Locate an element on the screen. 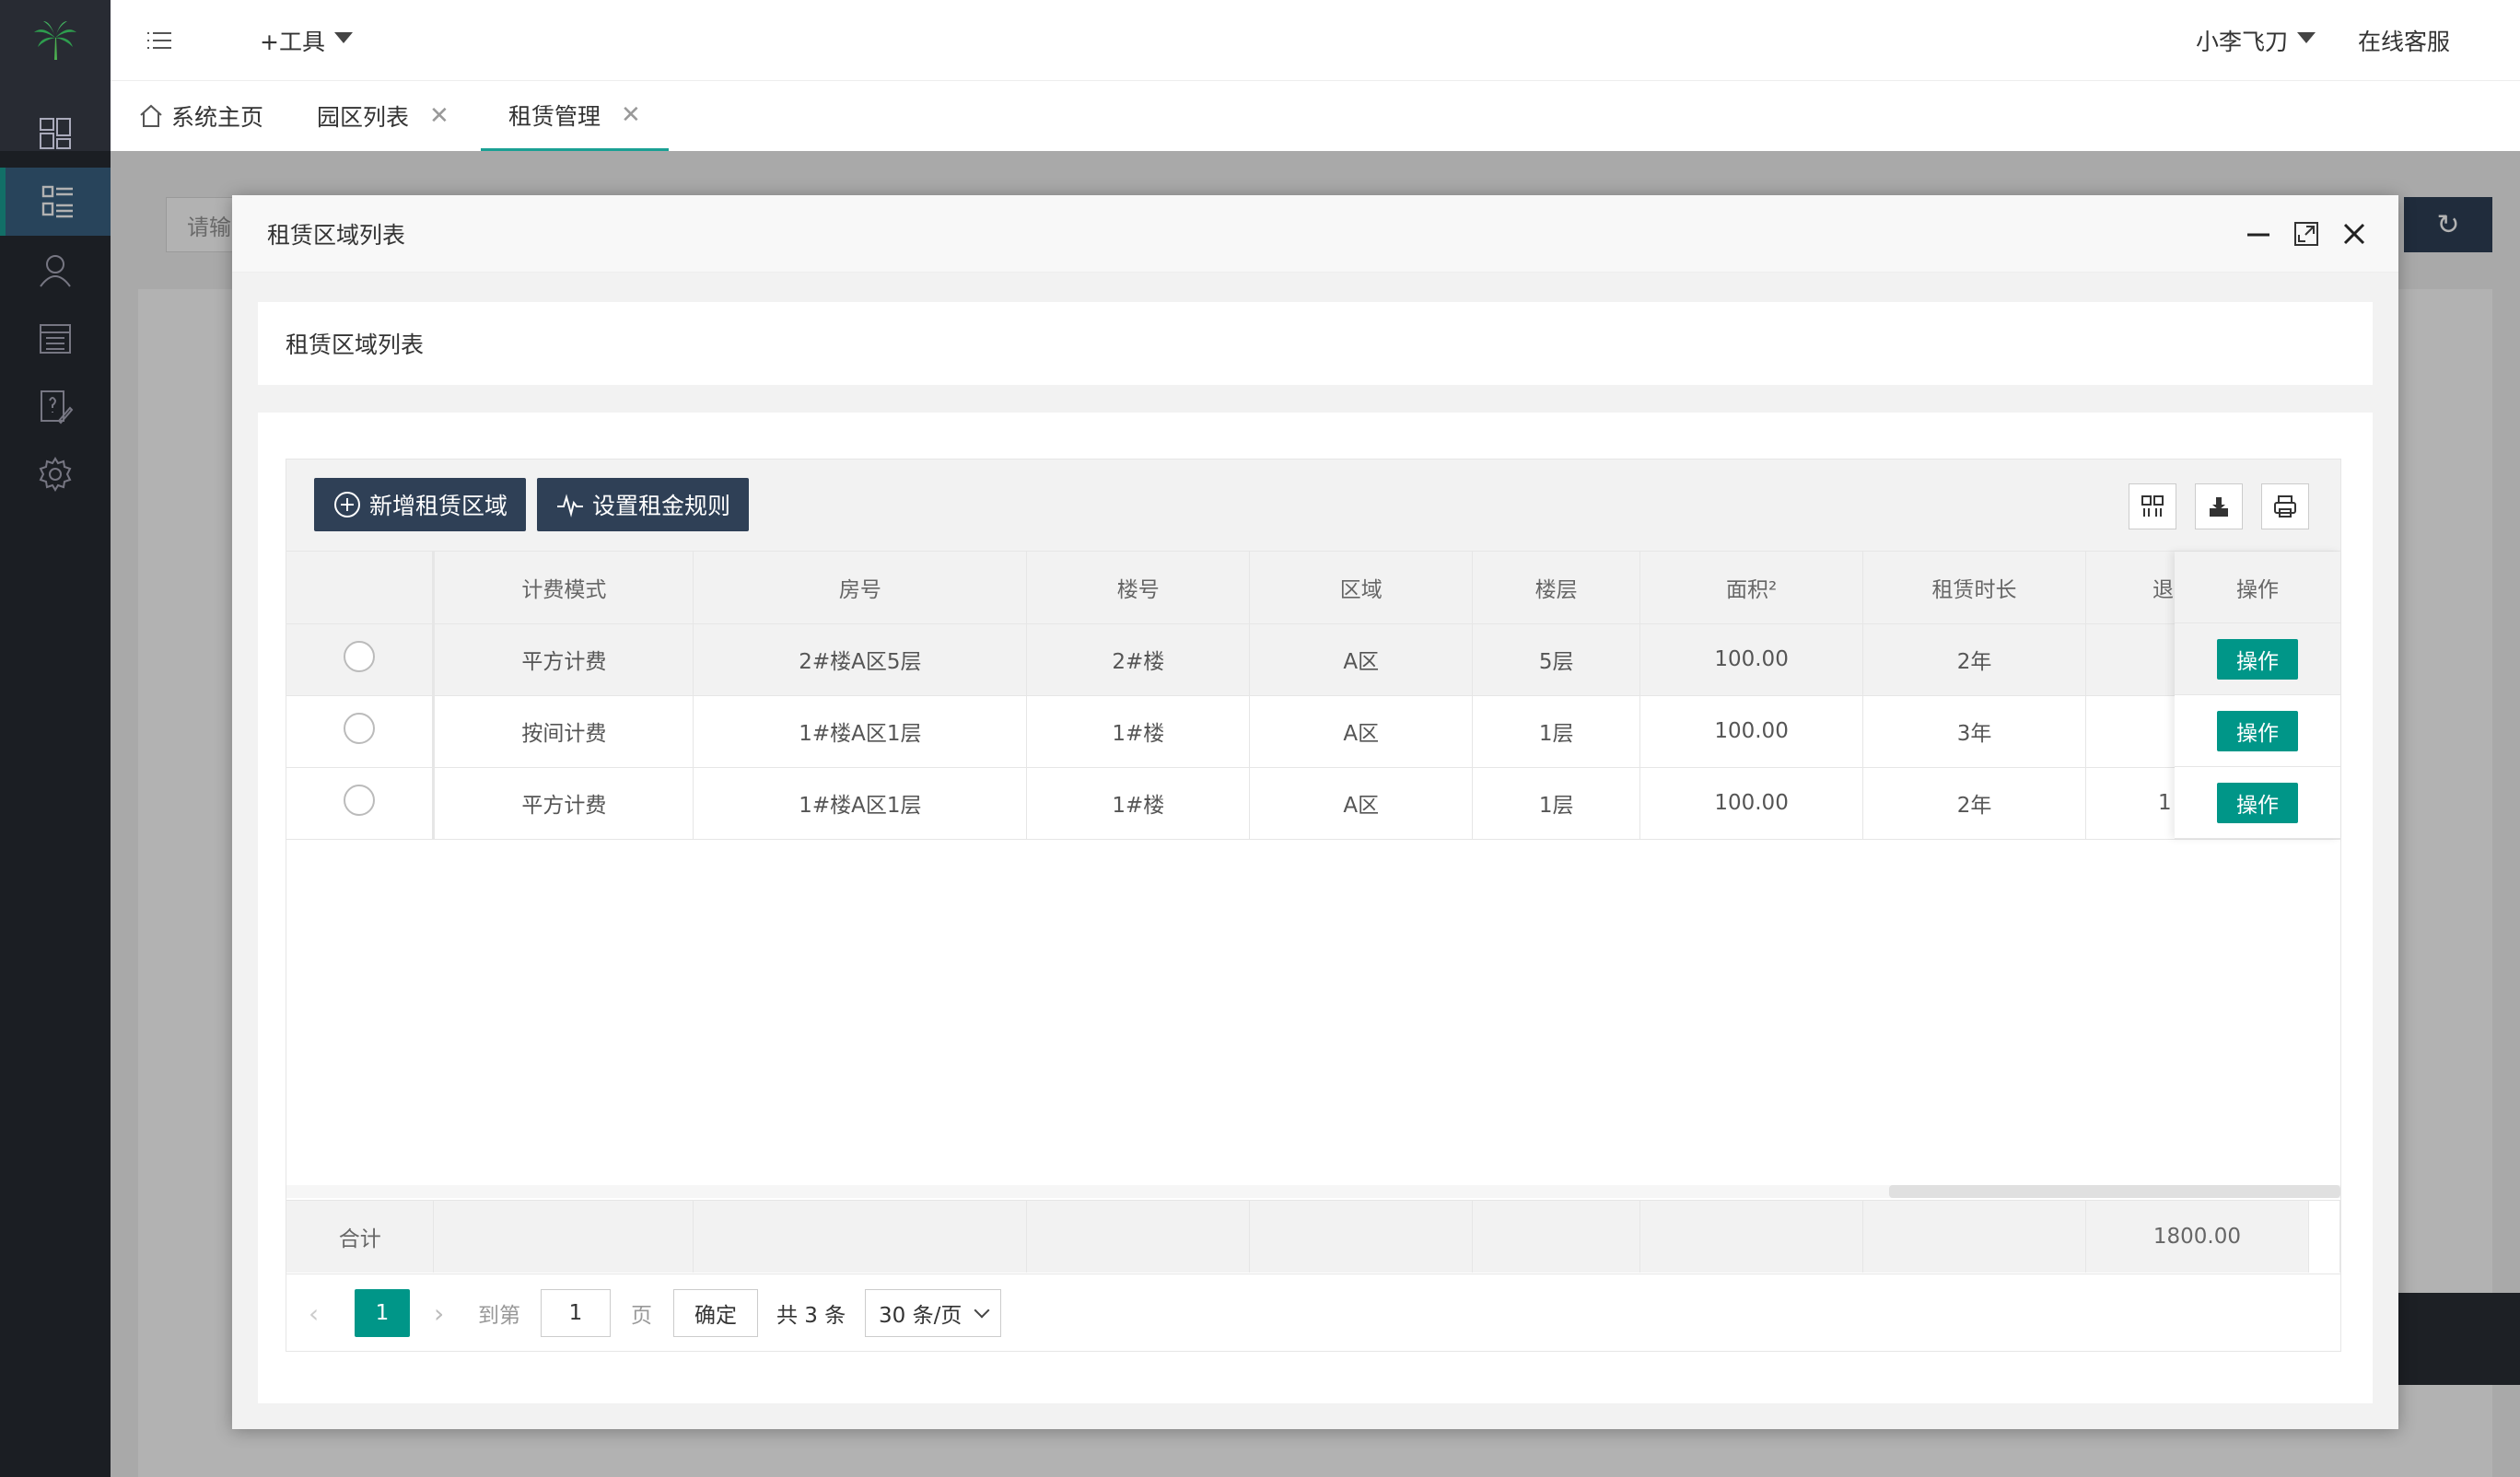 The width and height of the screenshot is (2520, 1477). column-header: 楼号 is located at coordinates (1138, 588).